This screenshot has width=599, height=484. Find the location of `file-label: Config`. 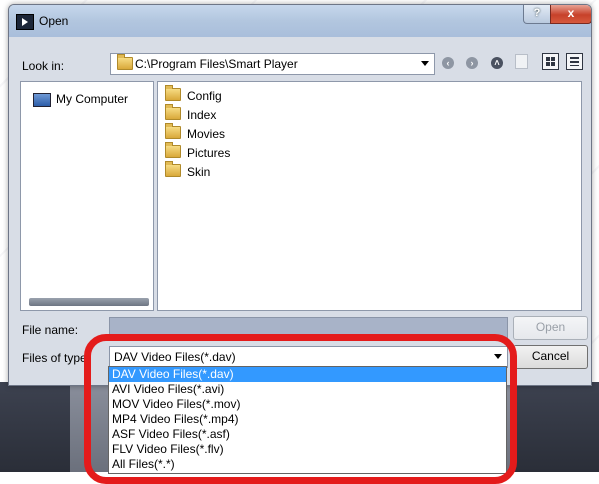

file-label: Config is located at coordinates (204, 96).